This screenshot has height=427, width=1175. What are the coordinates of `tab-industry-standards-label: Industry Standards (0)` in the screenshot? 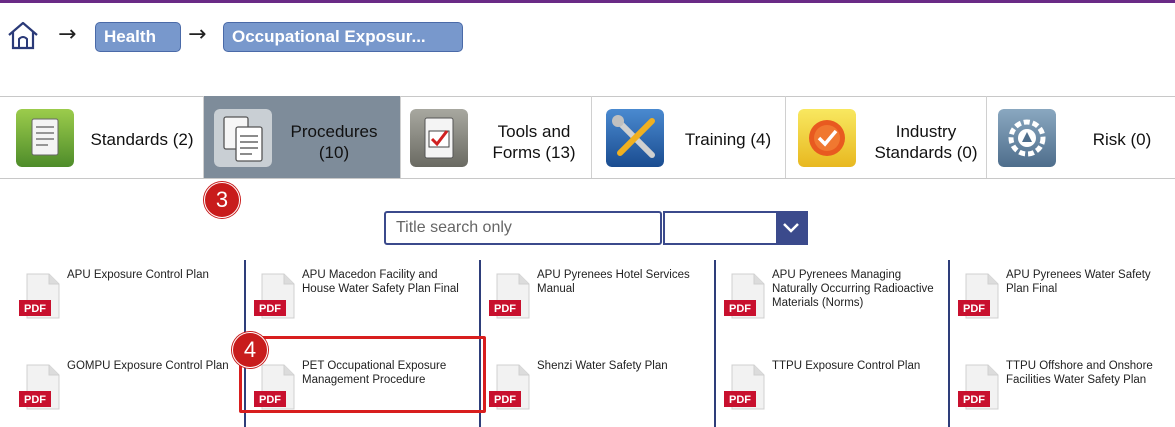 It's located at (926, 142).